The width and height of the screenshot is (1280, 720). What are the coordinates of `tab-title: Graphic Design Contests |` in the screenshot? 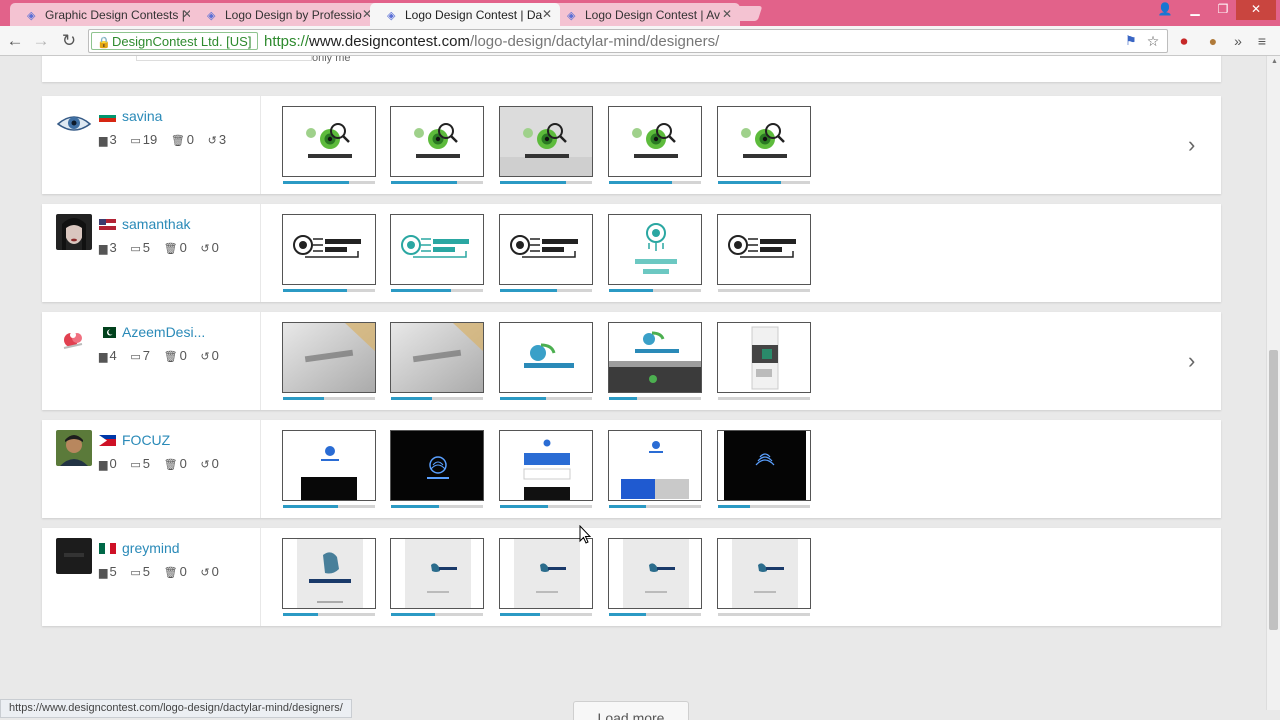 It's located at (115, 15).